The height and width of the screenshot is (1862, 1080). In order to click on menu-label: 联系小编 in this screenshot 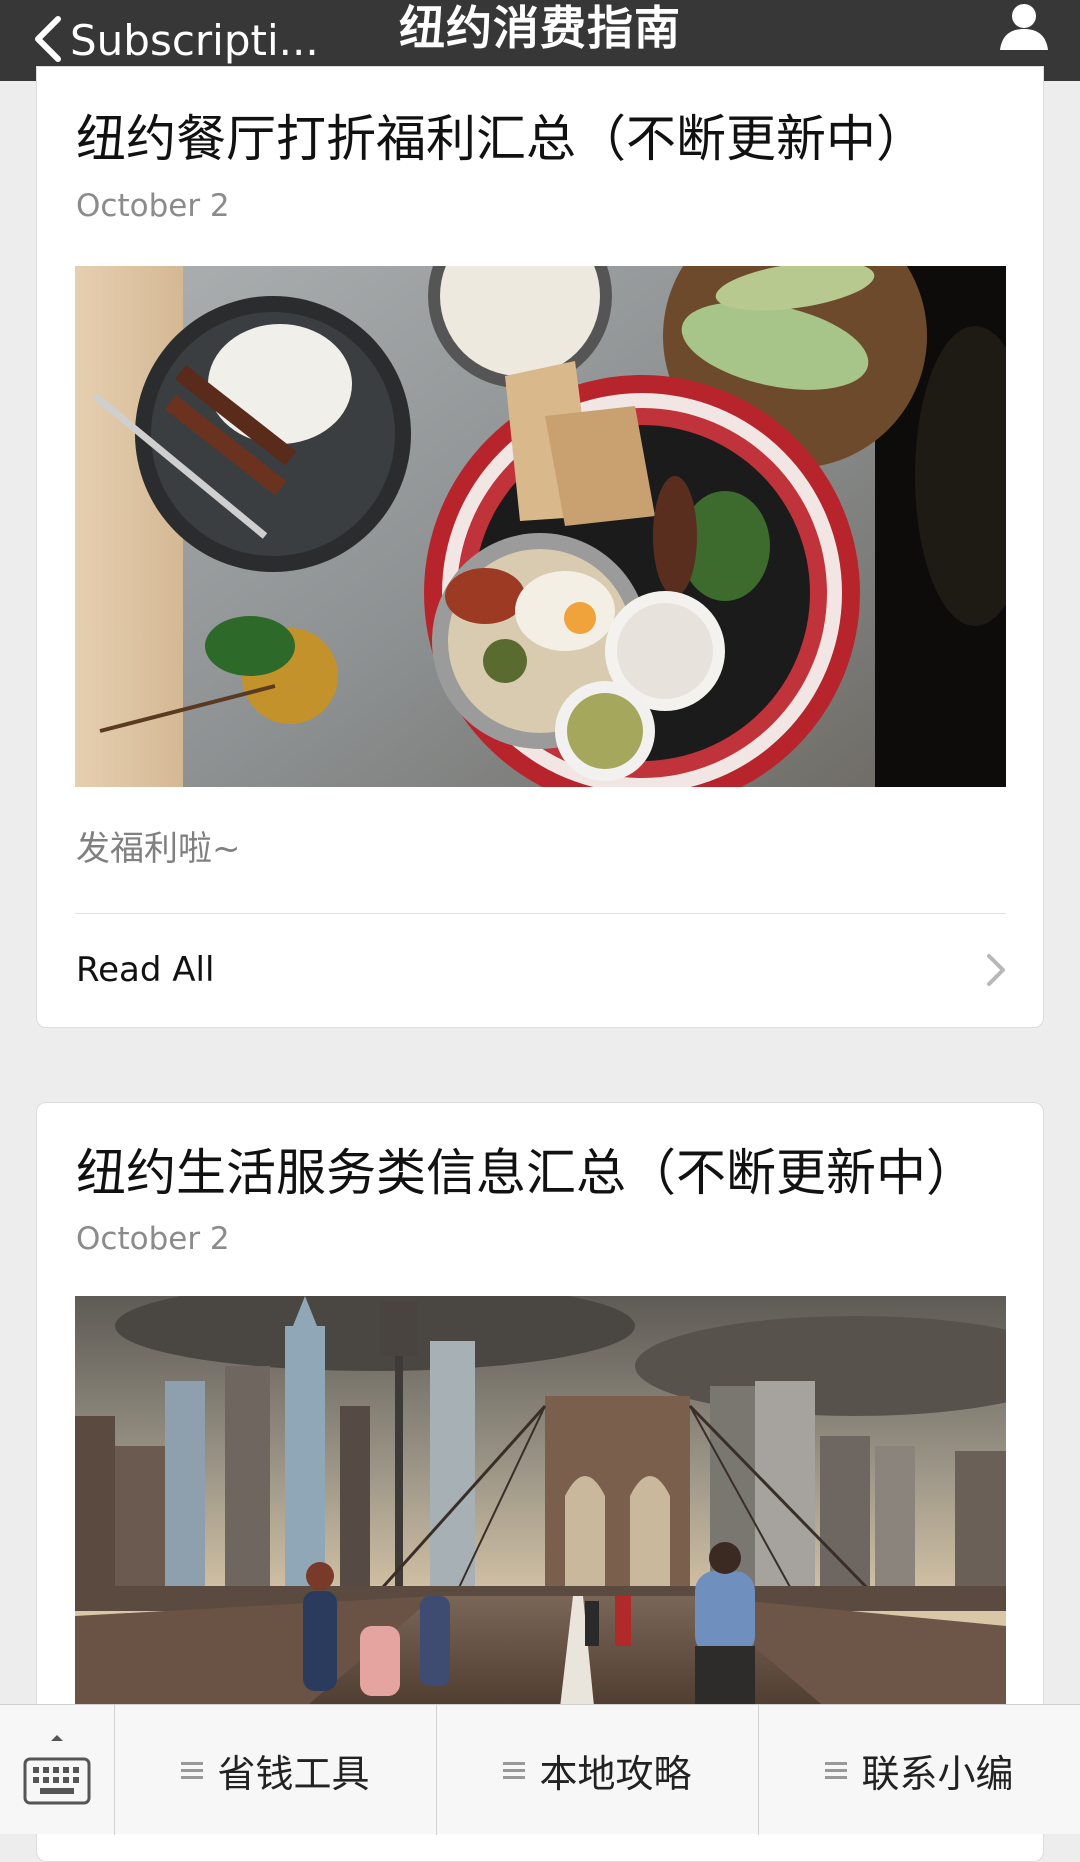, I will do `click(937, 1773)`.